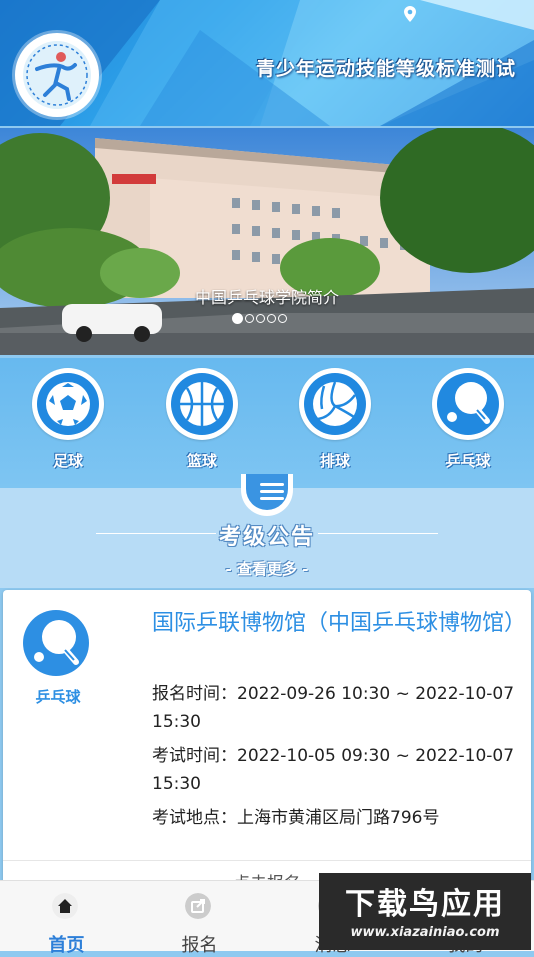 The height and width of the screenshot is (957, 534). Describe the element at coordinates (267, 495) in the screenshot. I see `menu-toggle` at that location.